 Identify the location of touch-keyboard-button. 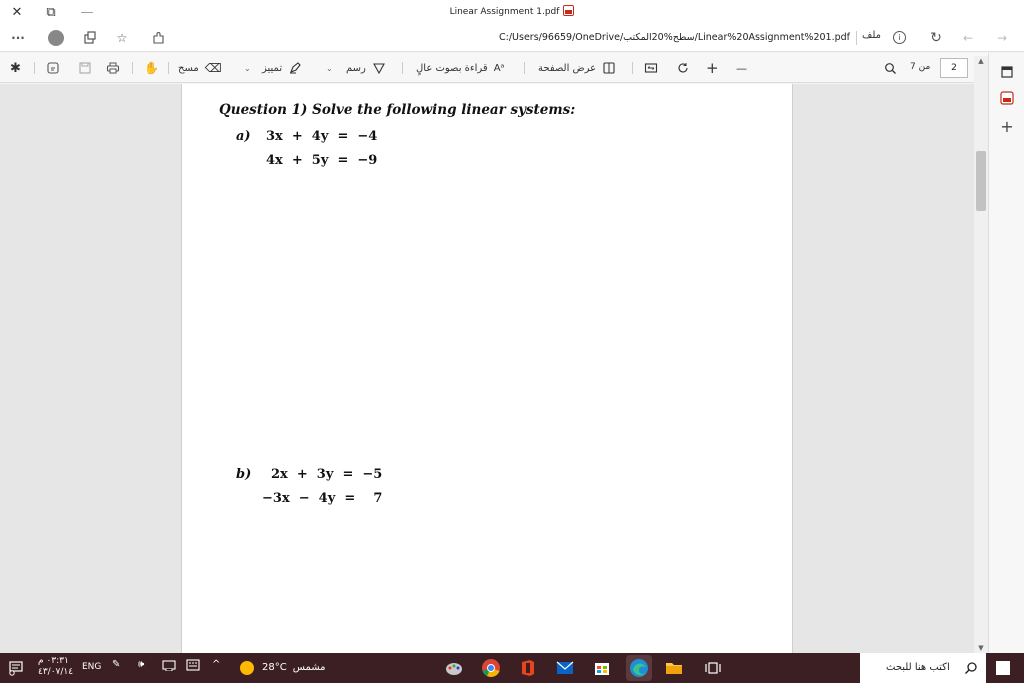
(193, 665).